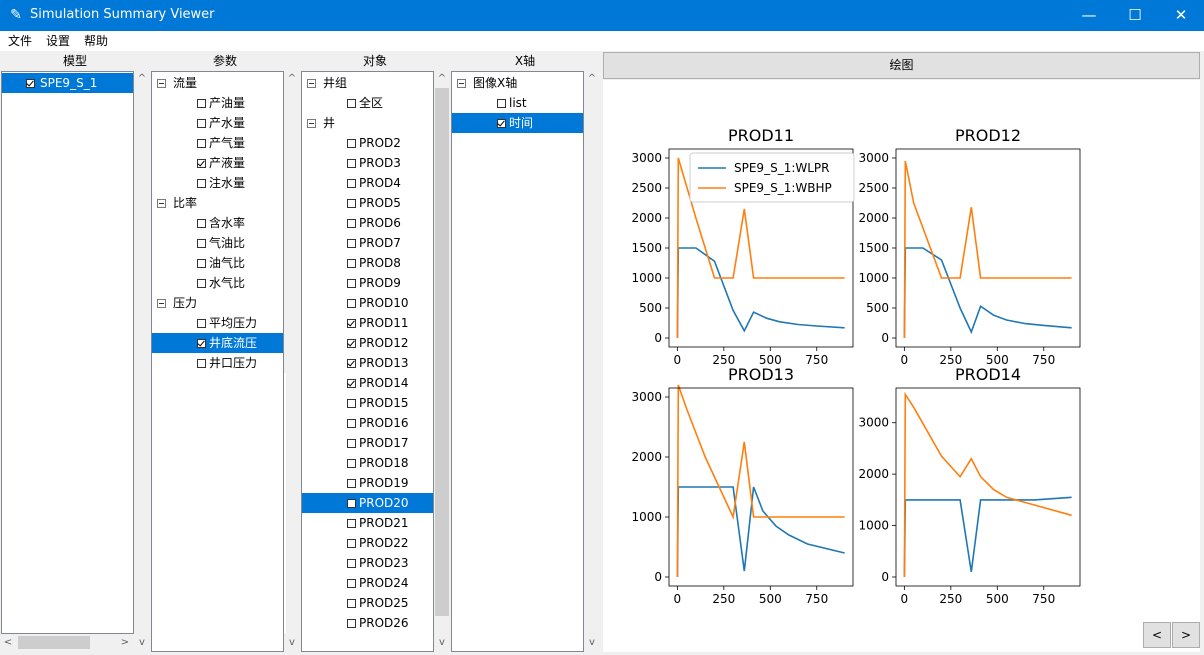  What do you see at coordinates (217, 203) in the screenshot?
I see `tree-group-ratio: 比率` at bounding box center [217, 203].